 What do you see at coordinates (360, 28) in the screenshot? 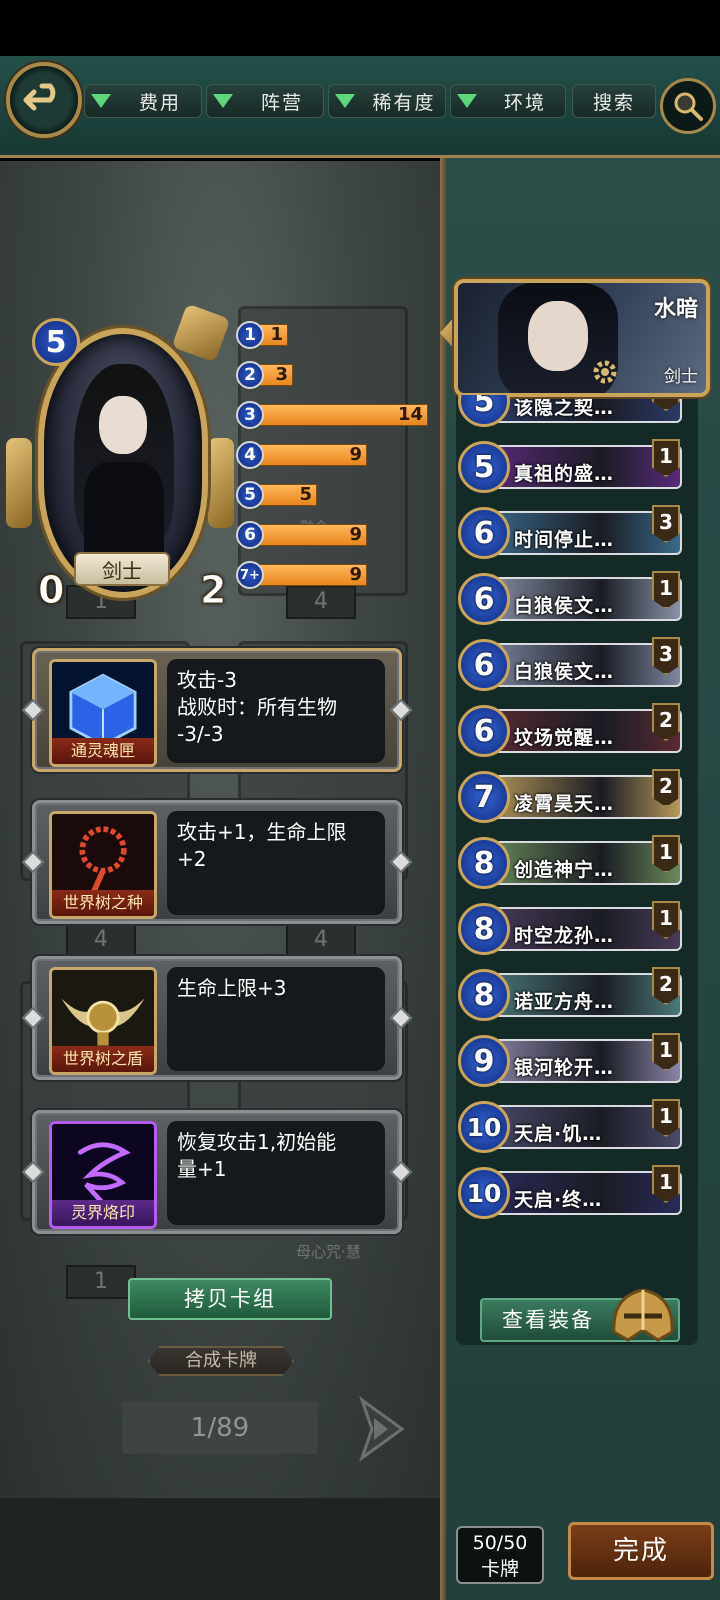
I see `status-bar` at bounding box center [360, 28].